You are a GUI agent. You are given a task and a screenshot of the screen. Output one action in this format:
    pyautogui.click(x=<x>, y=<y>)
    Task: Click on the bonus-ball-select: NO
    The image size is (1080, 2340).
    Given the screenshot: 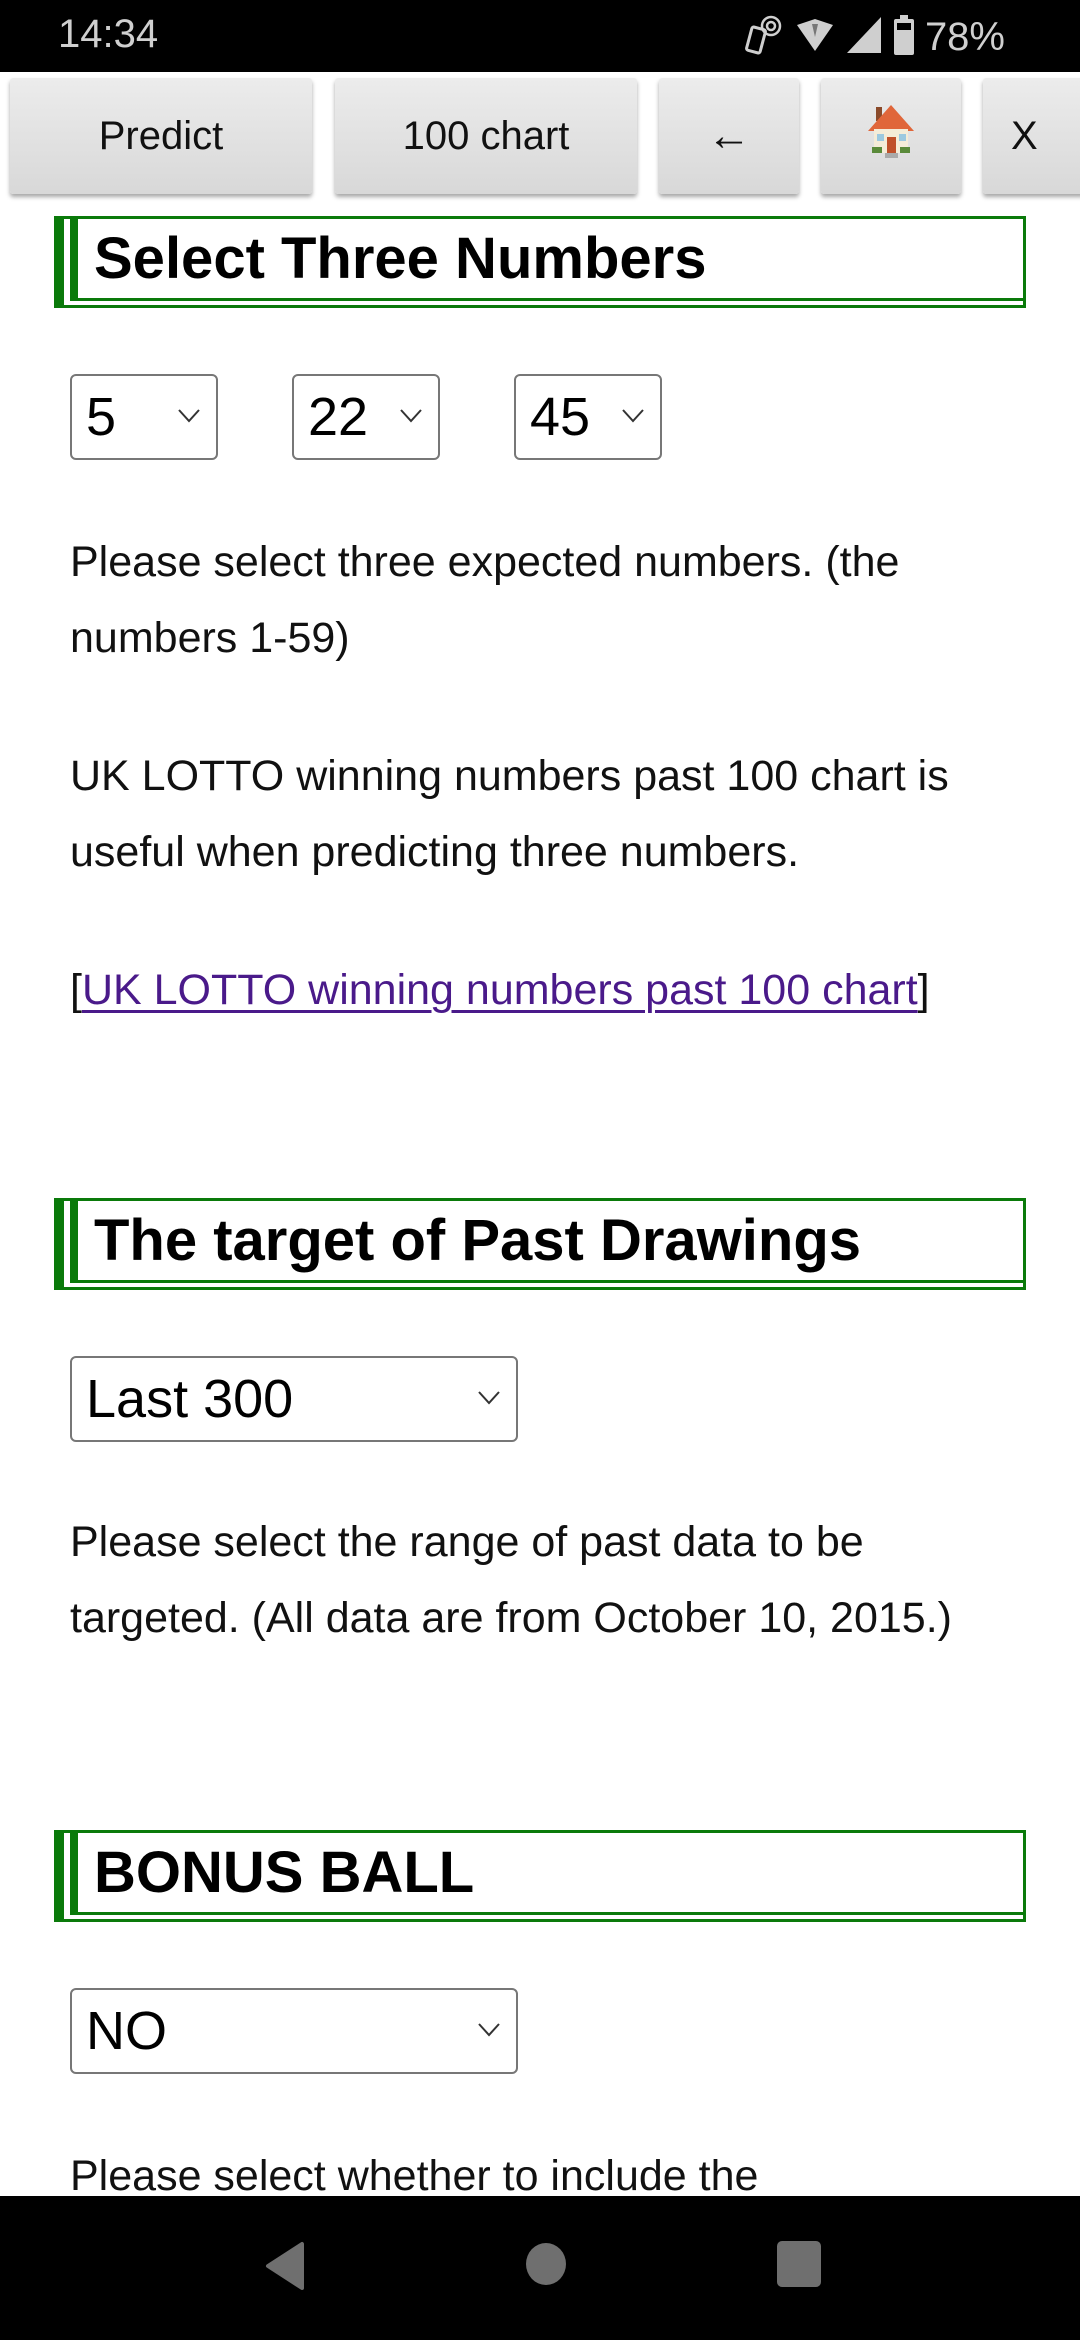 What is the action you would take?
    pyautogui.click(x=294, y=2031)
    